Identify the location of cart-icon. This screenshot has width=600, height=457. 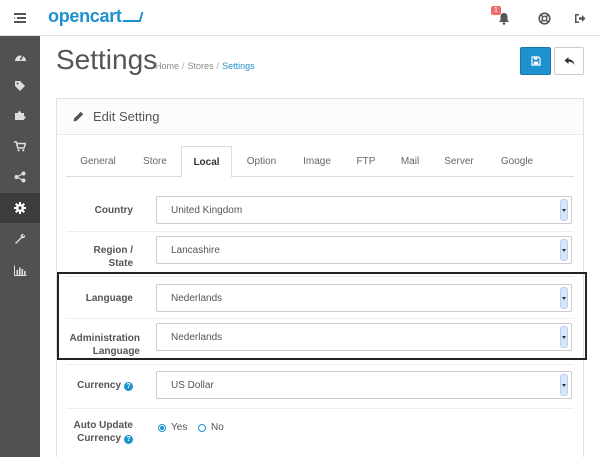
(20, 145).